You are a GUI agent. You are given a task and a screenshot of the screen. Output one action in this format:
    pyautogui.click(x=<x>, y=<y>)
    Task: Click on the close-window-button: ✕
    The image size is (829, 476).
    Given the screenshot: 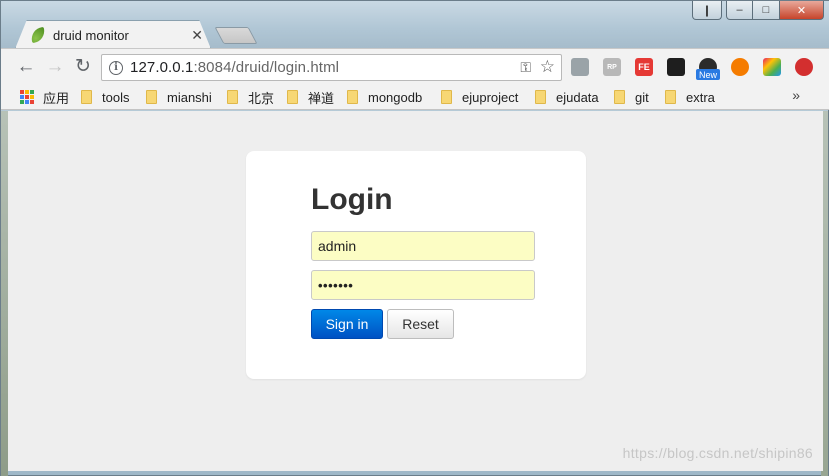 What is the action you would take?
    pyautogui.click(x=802, y=10)
    